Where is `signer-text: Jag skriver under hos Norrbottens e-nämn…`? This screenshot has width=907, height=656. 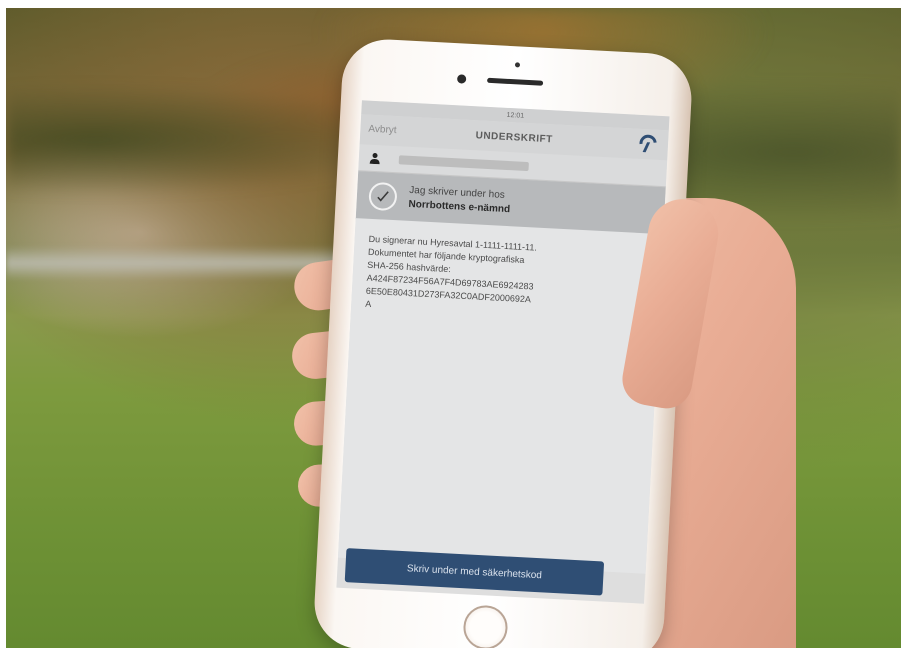
signer-text: Jag skriver under hos Norrbottens e-nämn… is located at coordinates (459, 200).